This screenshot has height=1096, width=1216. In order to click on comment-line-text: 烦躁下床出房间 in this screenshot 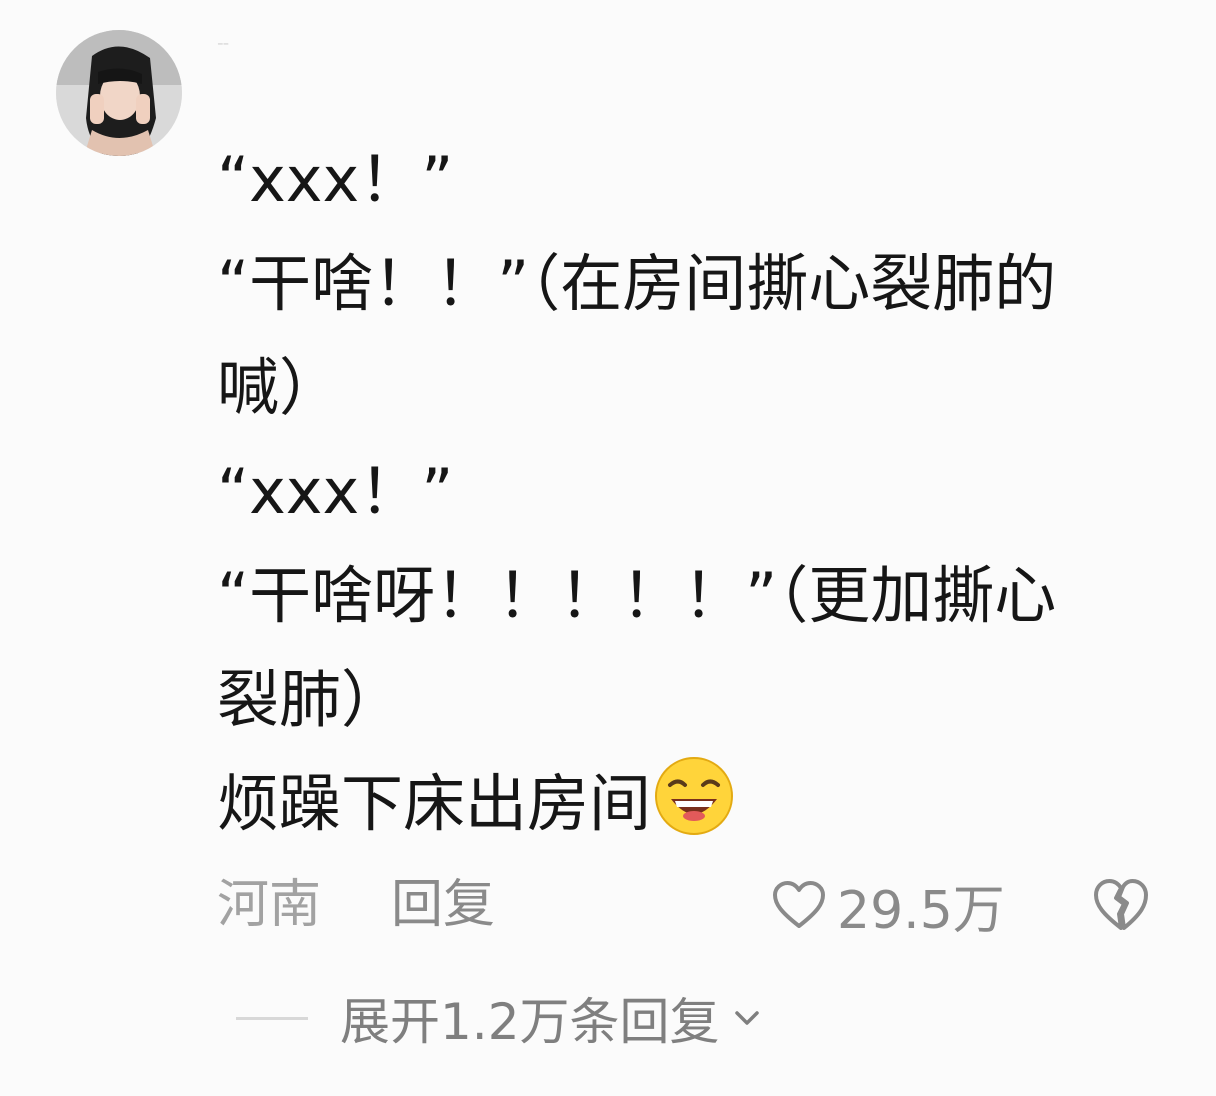, I will do `click(434, 803)`.